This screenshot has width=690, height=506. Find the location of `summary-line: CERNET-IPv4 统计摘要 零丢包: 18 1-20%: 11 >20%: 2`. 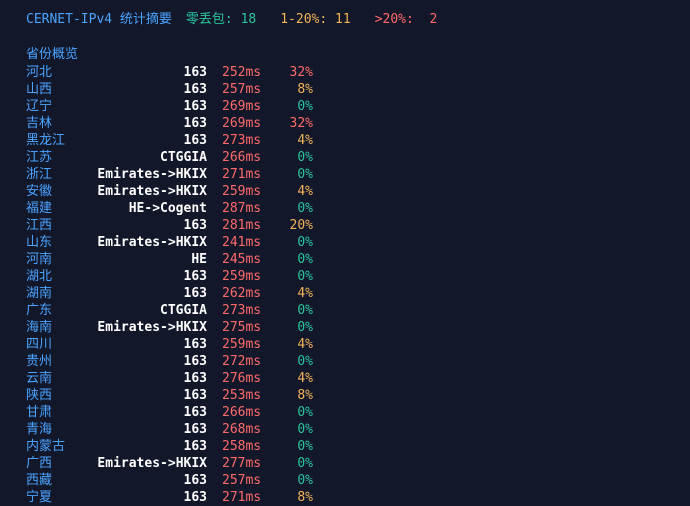

summary-line: CERNET-IPv4 统计摘要 零丢包: 18 1-20%: 11 >20%: 2 is located at coordinates (351, 20).